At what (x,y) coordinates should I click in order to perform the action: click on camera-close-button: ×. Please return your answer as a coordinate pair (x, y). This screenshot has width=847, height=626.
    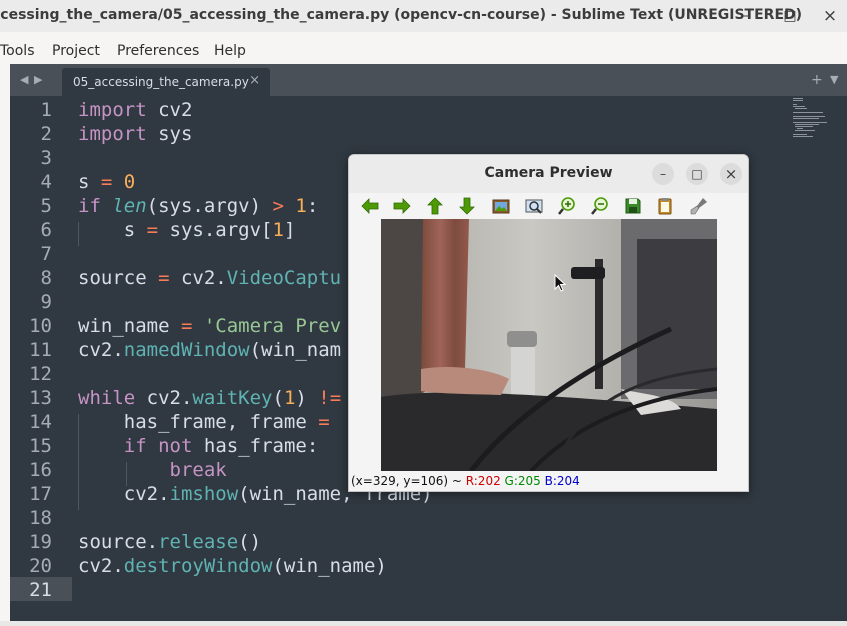
    Looking at the image, I should click on (731, 174).